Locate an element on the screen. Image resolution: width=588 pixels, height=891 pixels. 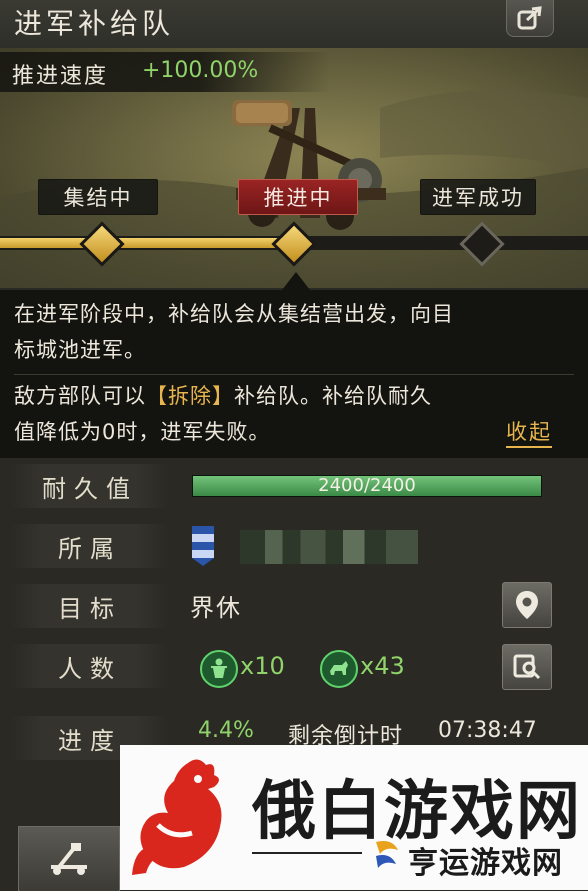
description-line-3-end: 补给队。补给队耐久 is located at coordinates (333, 396).